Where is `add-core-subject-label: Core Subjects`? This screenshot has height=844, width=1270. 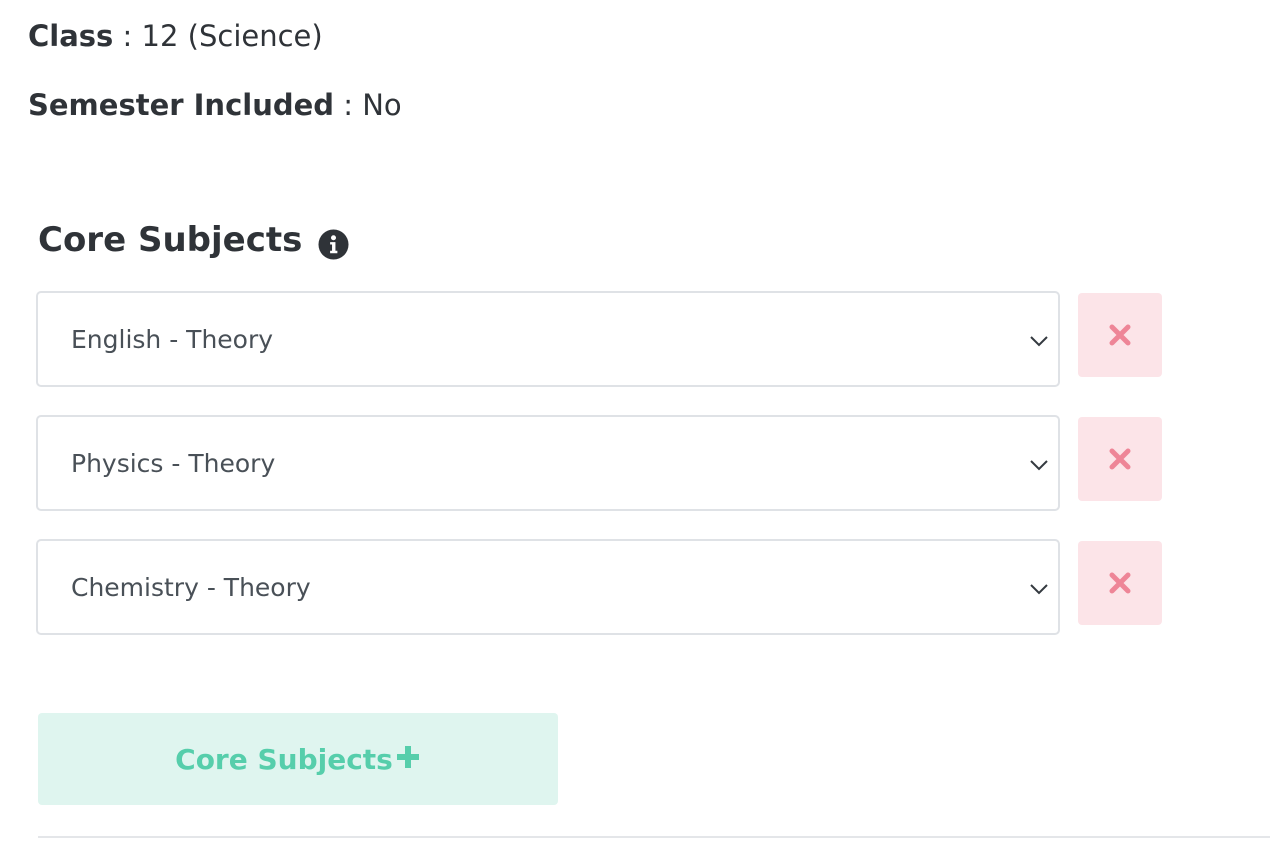 add-core-subject-label: Core Subjects is located at coordinates (284, 759).